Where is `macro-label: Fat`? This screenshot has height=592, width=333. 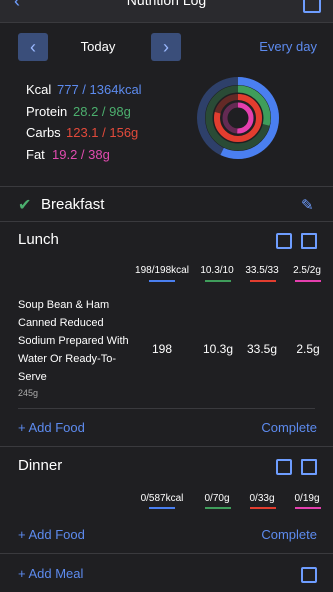 macro-label: Fat is located at coordinates (35, 154).